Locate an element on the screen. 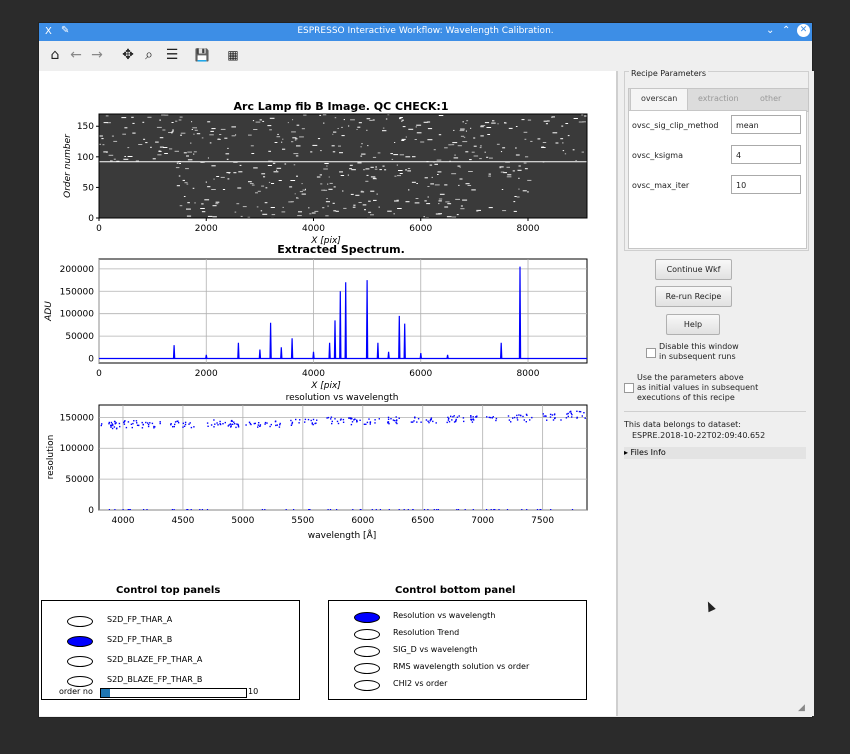 This screenshot has width=850, height=754. x-tick-label: 6000 is located at coordinates (420, 374).